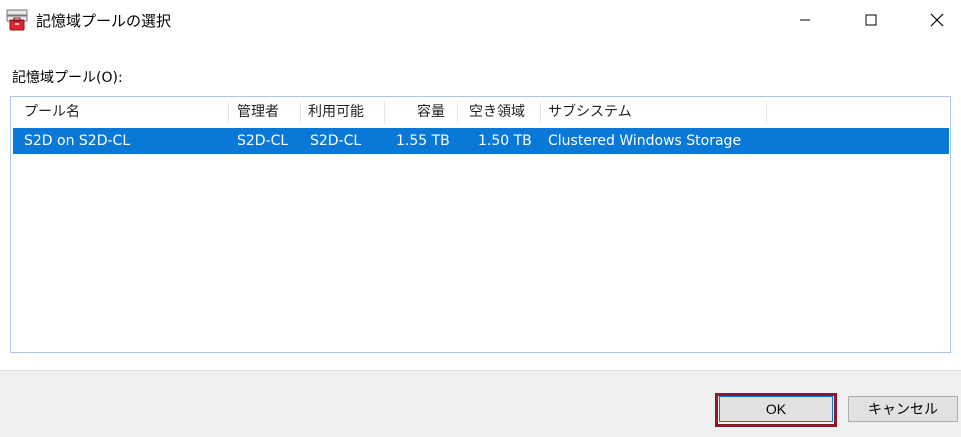  Describe the element at coordinates (776, 409) in the screenshot. I see `ok-button: OK` at that location.